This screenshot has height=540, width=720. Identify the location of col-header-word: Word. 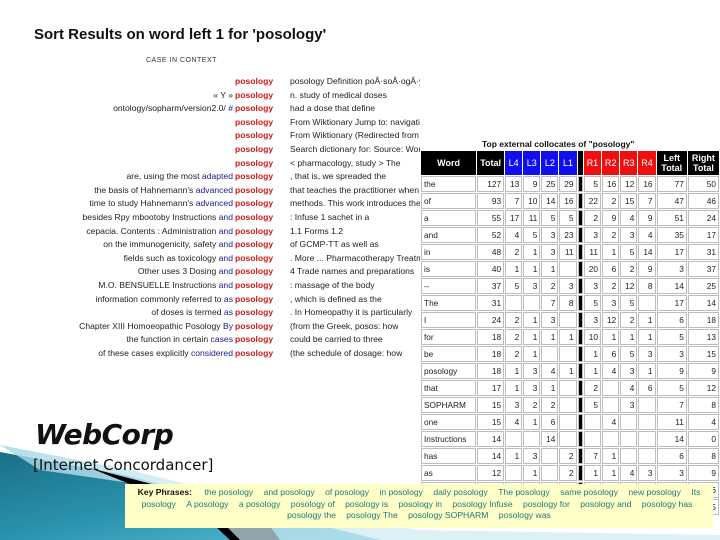
(449, 163).